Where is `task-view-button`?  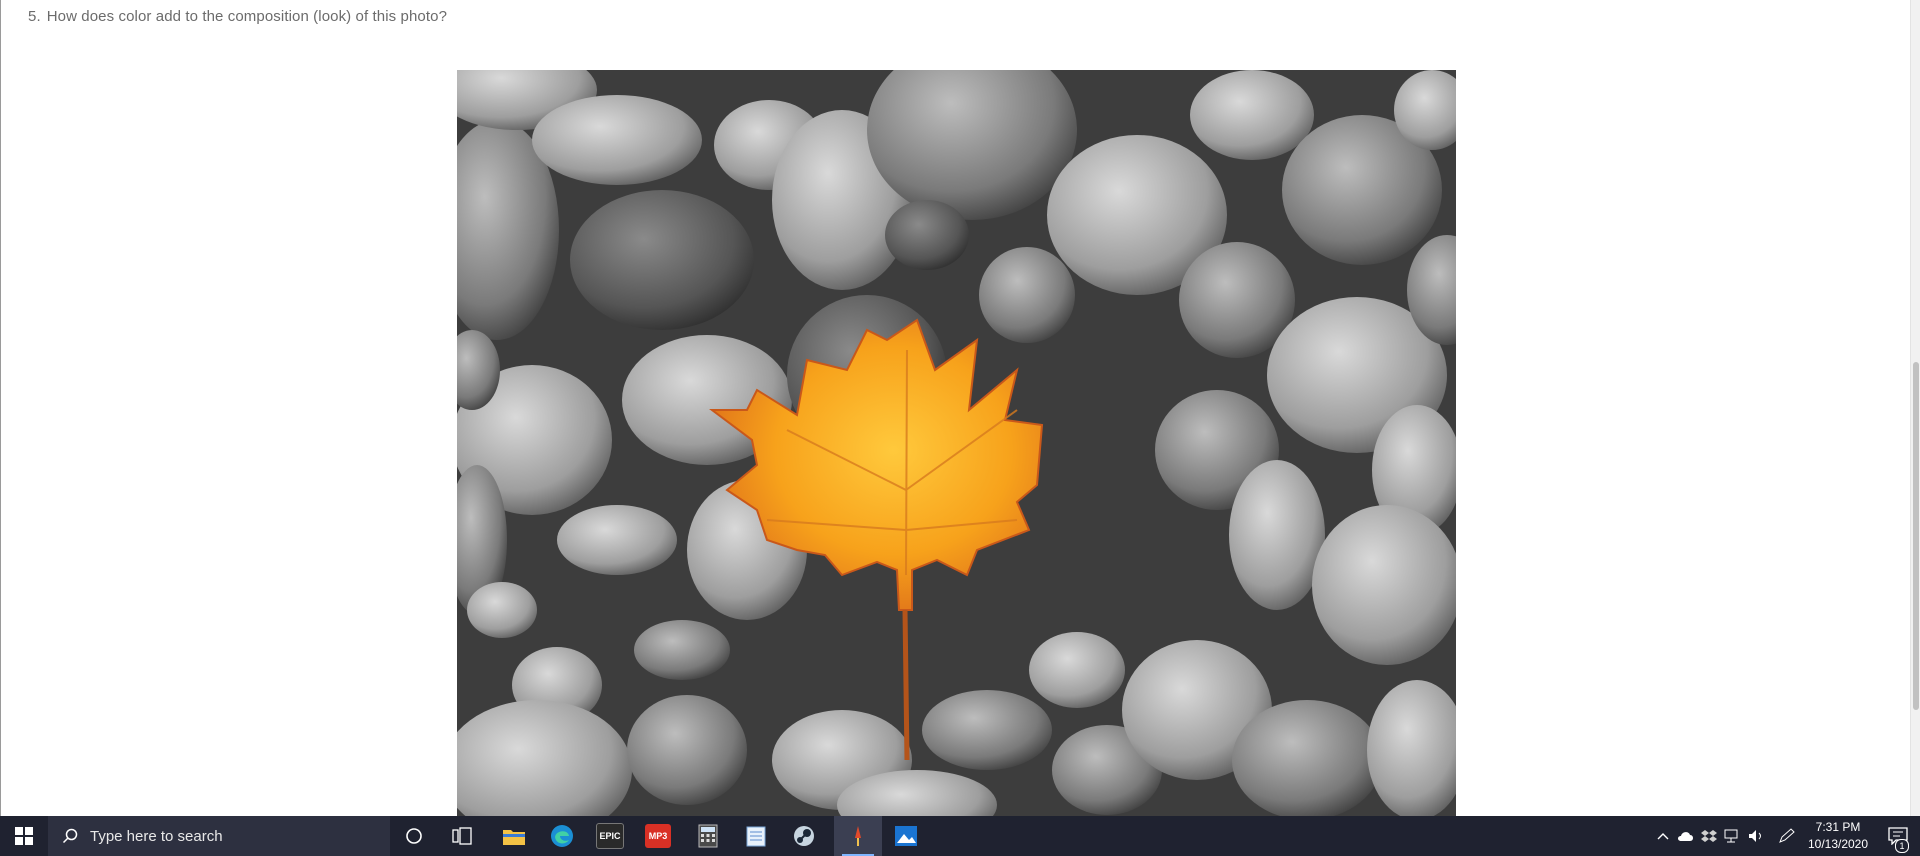
task-view-button is located at coordinates (462, 836).